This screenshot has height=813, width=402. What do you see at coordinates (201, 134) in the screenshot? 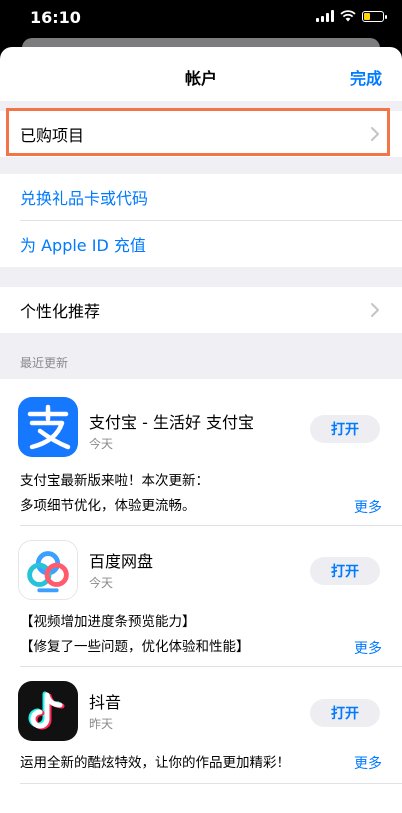
I see `purchased-row: 已购项目` at bounding box center [201, 134].